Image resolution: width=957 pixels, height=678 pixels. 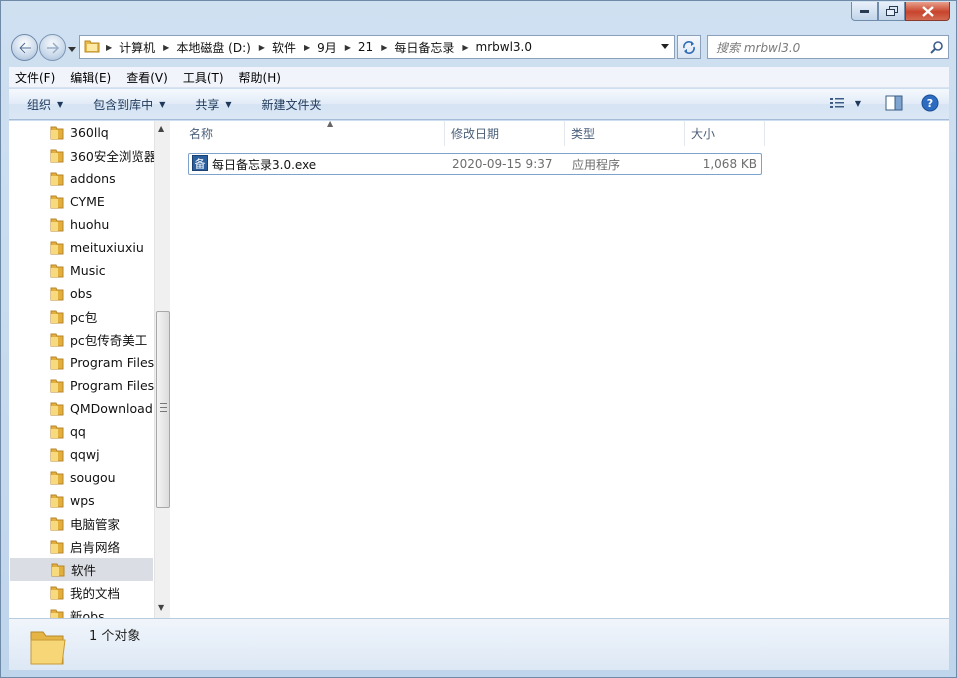 I want to click on tree-item: pc包, so click(x=81, y=316).